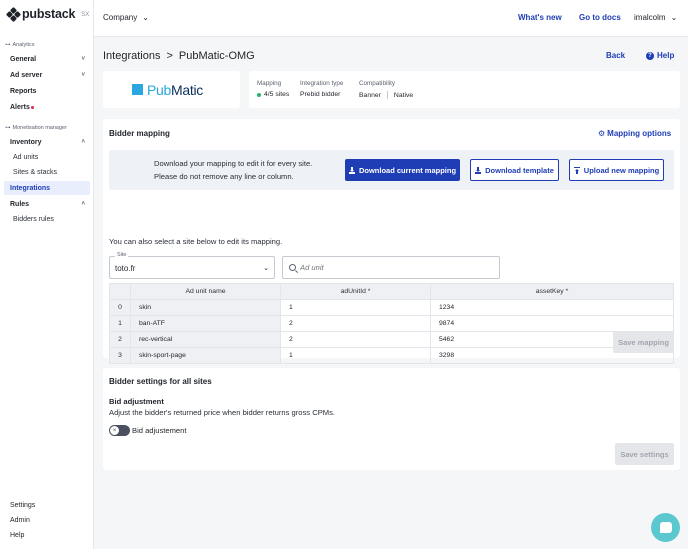 This screenshot has height=549, width=688. I want to click on table-row: 3 skin-sport-page 1 3298, so click(391, 355).